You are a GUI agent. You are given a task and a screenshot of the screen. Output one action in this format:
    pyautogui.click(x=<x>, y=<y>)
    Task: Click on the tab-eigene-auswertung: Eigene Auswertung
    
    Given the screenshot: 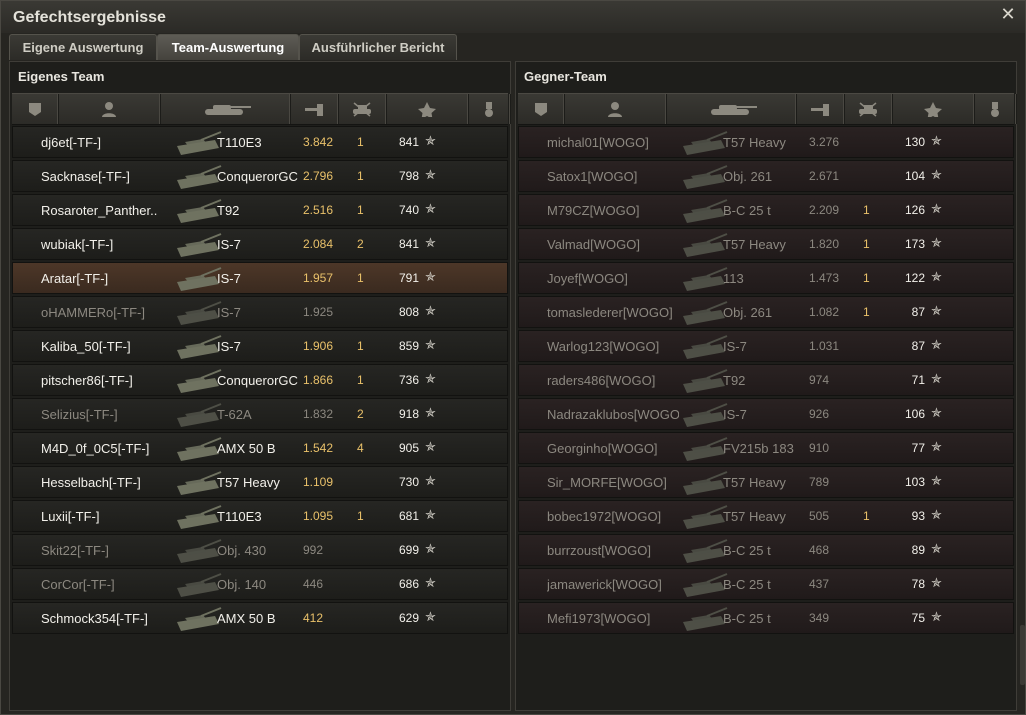 What is the action you would take?
    pyautogui.click(x=83, y=47)
    